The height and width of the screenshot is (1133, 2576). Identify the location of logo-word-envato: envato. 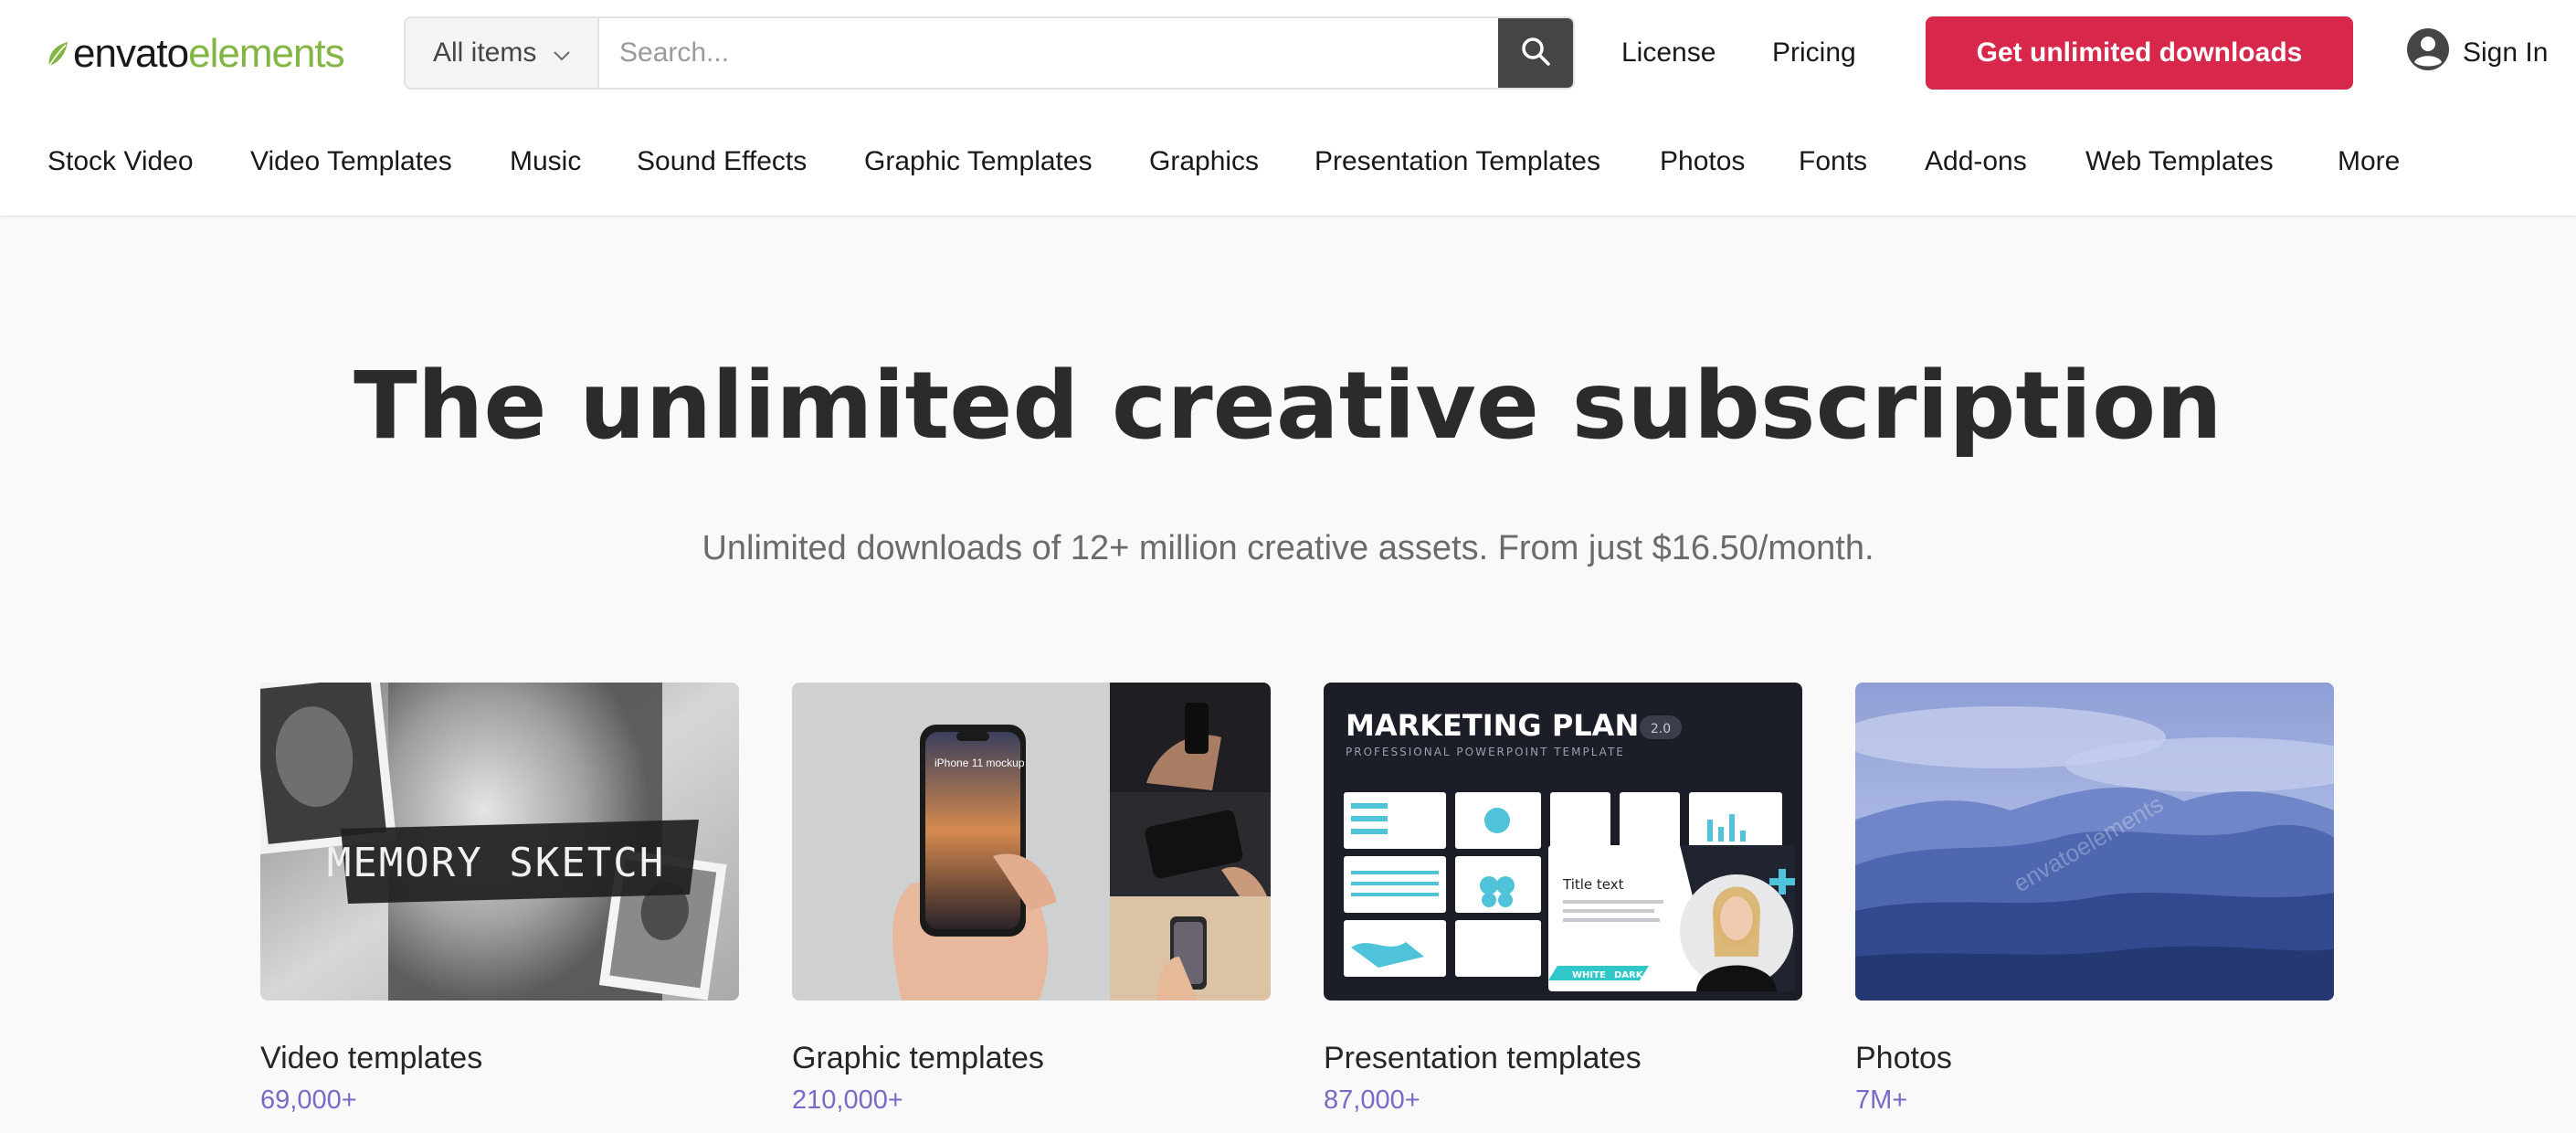
(131, 54).